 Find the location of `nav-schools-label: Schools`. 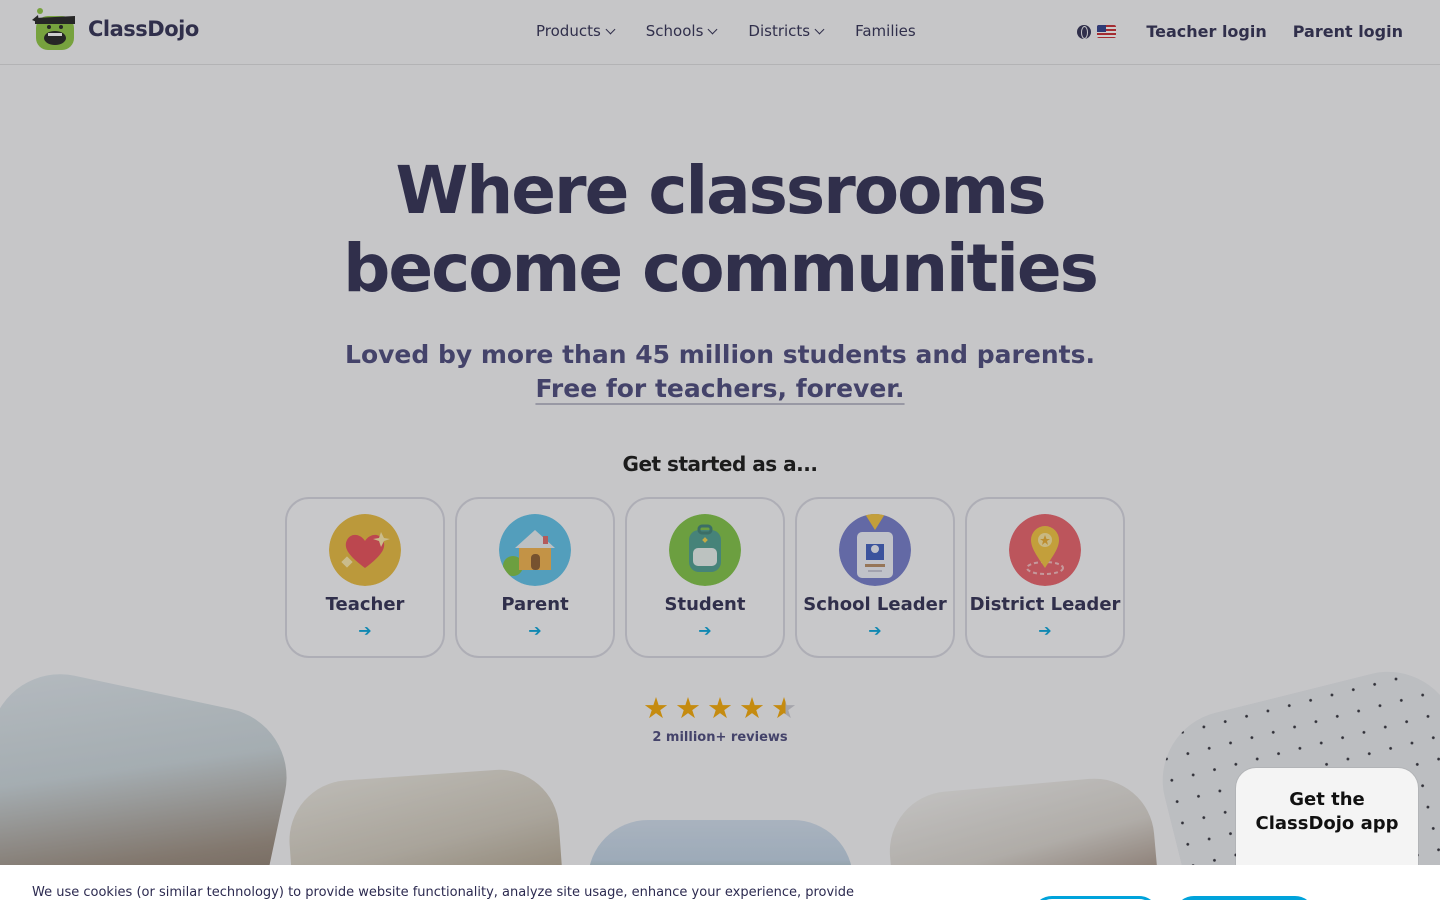

nav-schools-label: Schools is located at coordinates (674, 31).